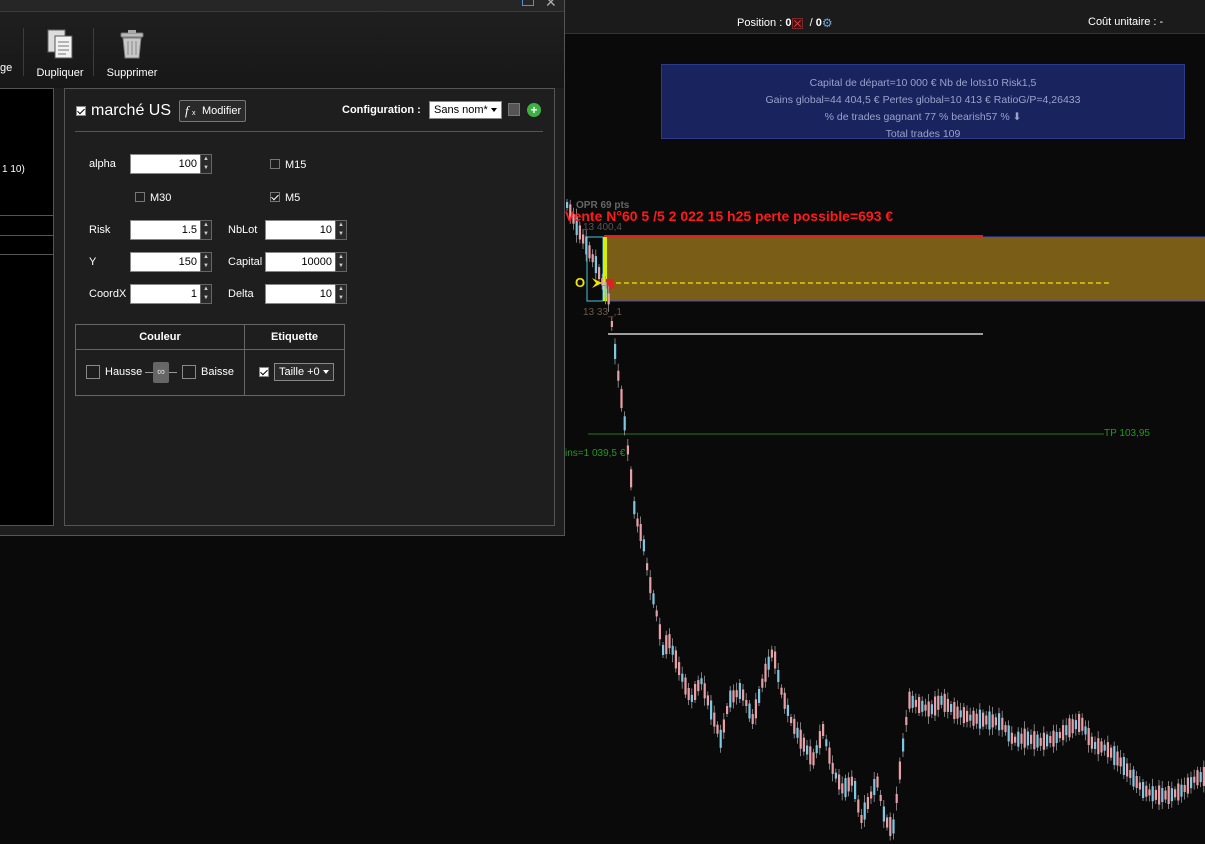  What do you see at coordinates (6, 68) in the screenshot?
I see `ribbon-partial-label: ge` at bounding box center [6, 68].